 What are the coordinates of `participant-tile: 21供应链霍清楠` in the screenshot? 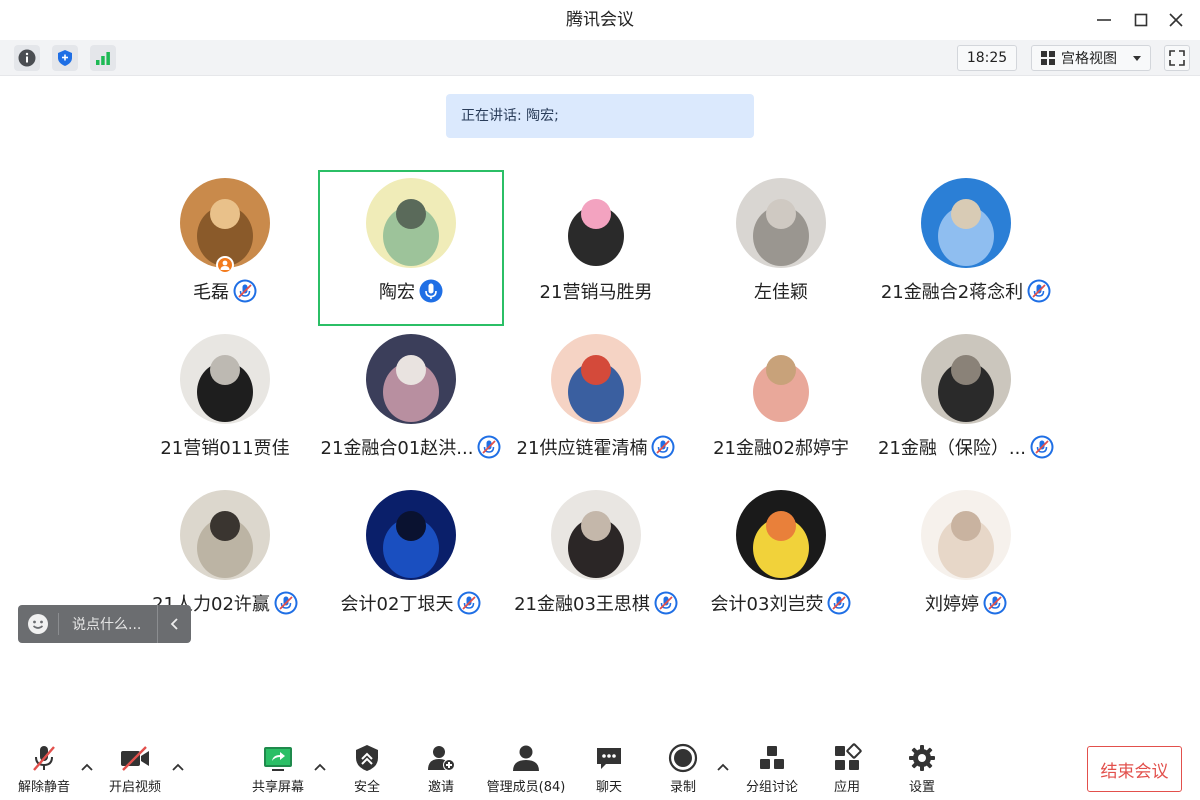 It's located at (596, 404).